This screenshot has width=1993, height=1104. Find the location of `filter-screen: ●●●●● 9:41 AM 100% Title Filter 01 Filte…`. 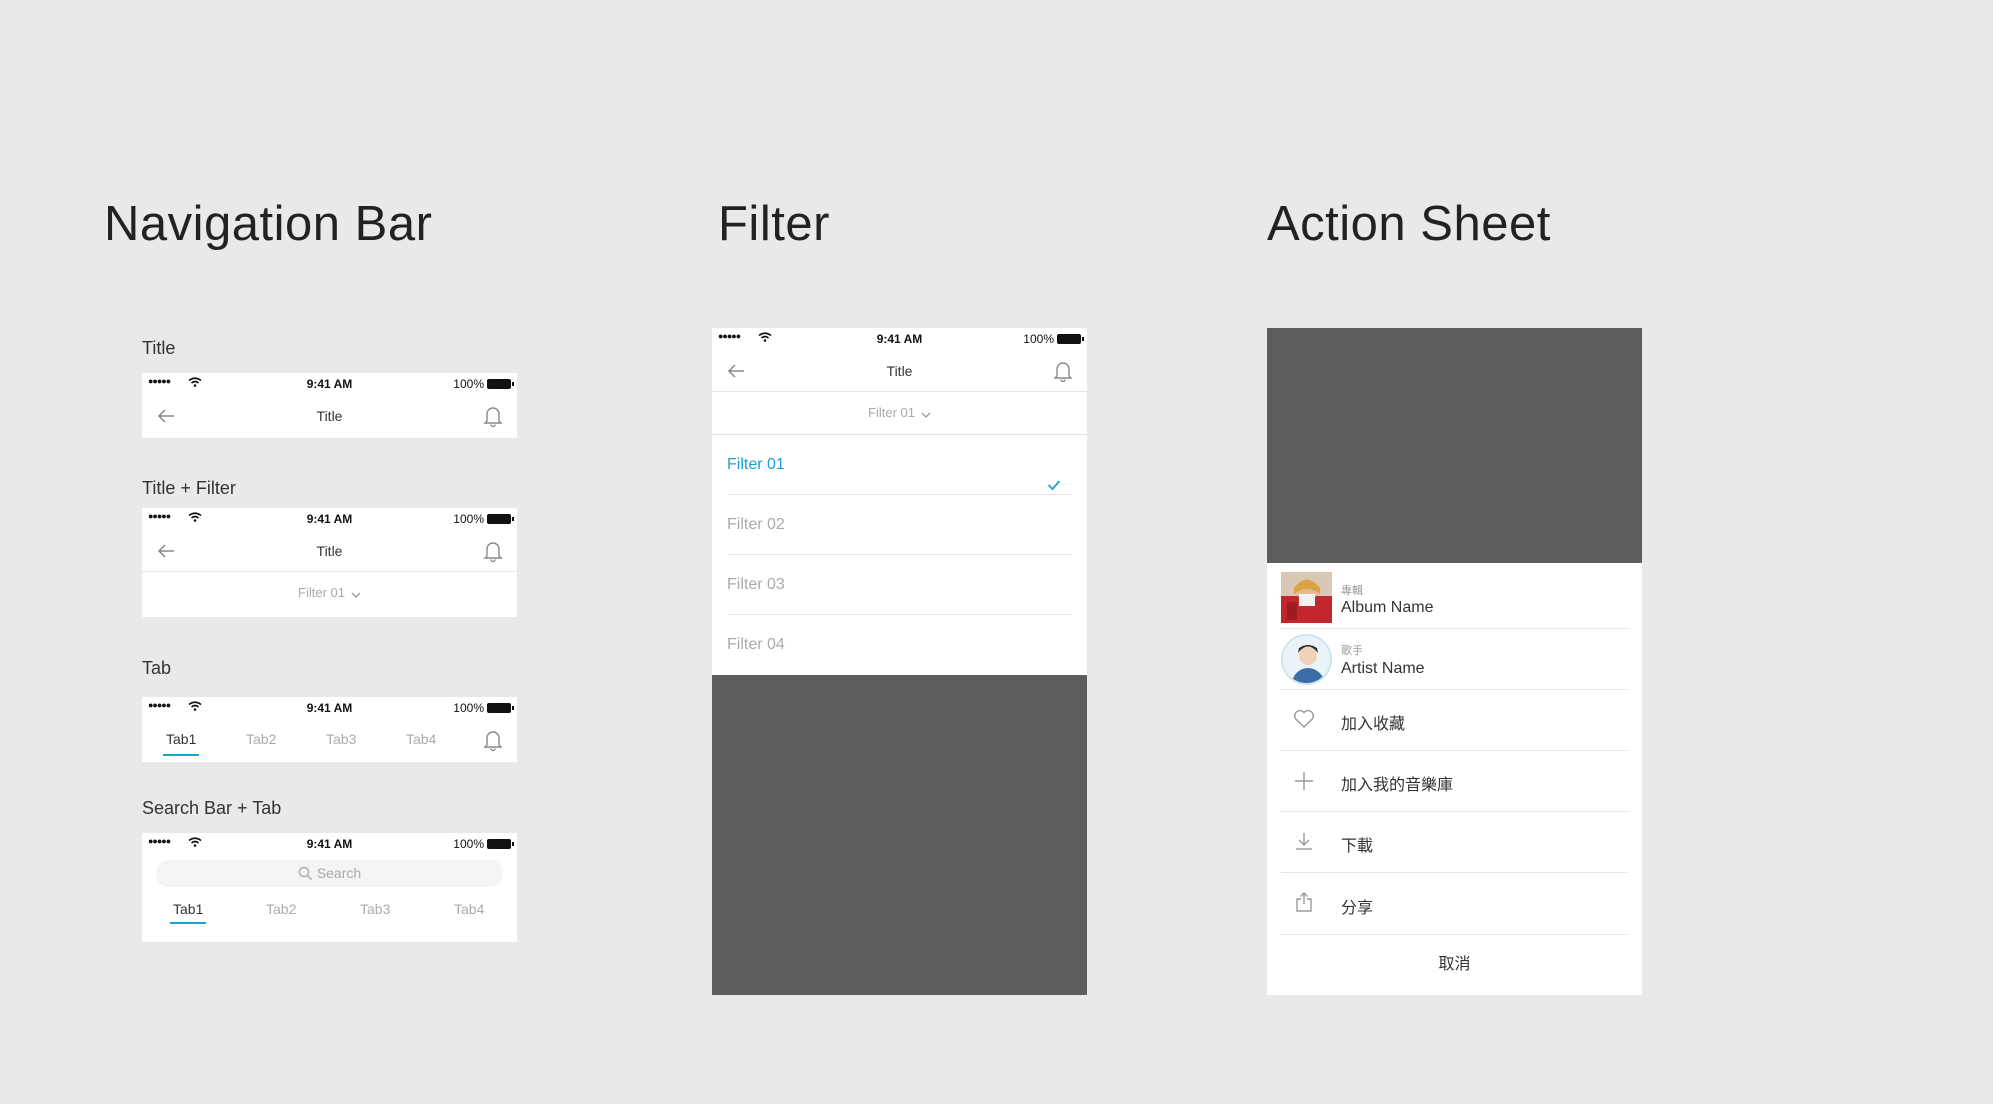

filter-screen: ●●●●● 9:41 AM 100% Title Filter 01 Filte… is located at coordinates (899, 661).